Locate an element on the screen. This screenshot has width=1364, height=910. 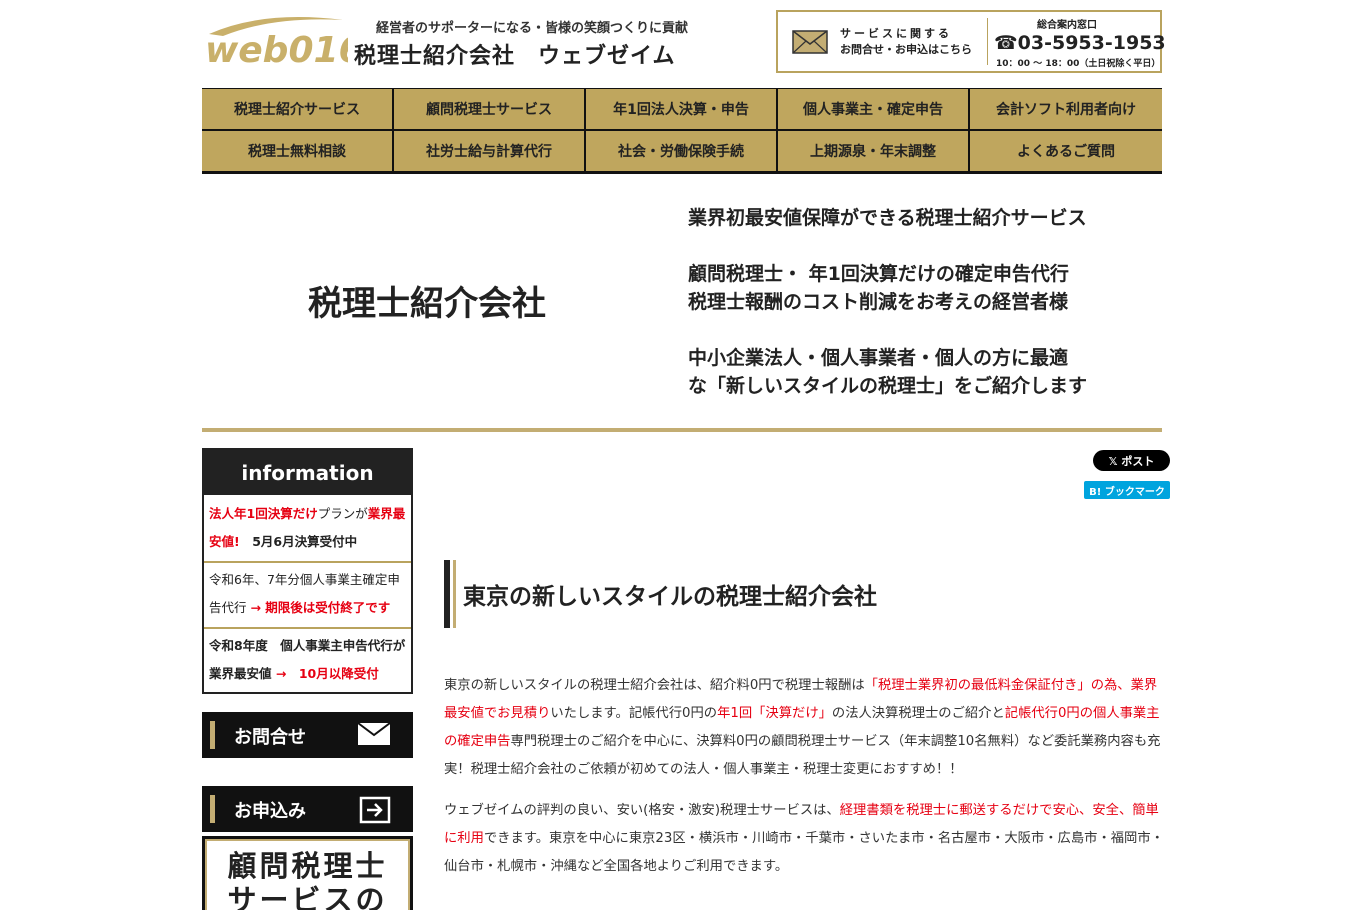
info-item-1-note: 5月6月決算受付中 is located at coordinates (298, 541).